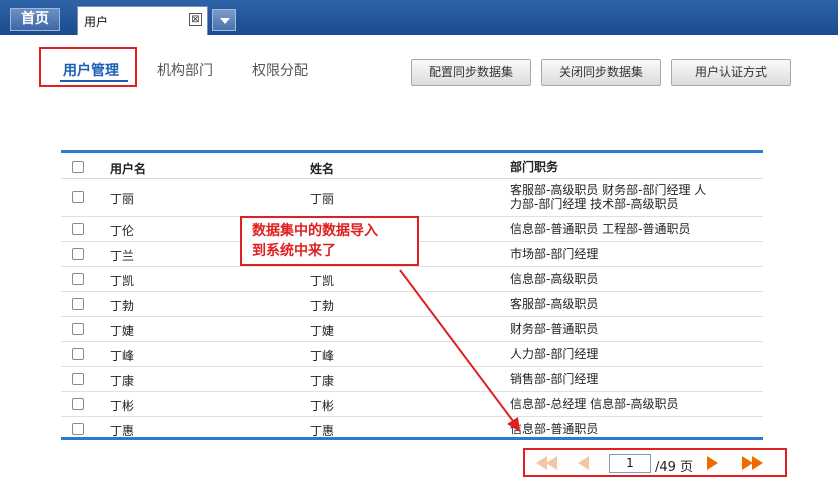  I want to click on pagination: 1 /49 页, so click(655, 462).